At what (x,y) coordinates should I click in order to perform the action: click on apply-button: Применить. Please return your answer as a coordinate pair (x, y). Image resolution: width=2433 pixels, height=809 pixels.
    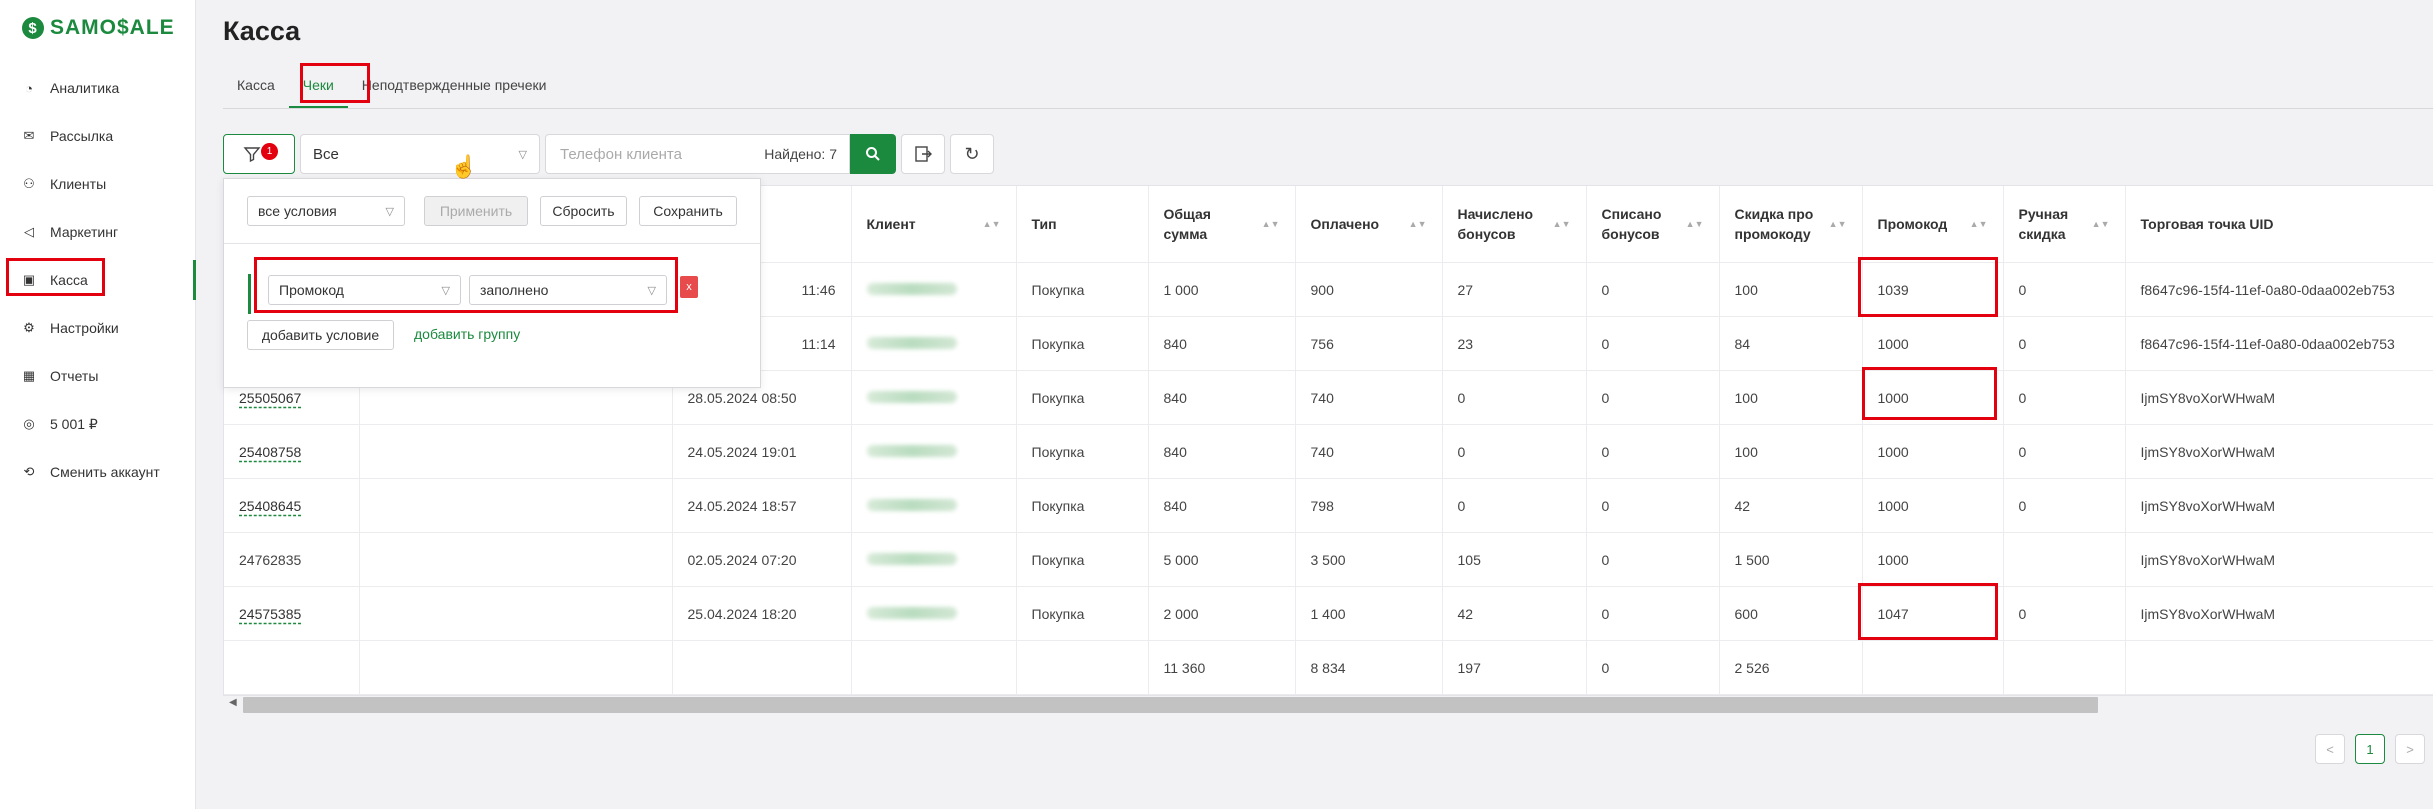
    Looking at the image, I should click on (476, 211).